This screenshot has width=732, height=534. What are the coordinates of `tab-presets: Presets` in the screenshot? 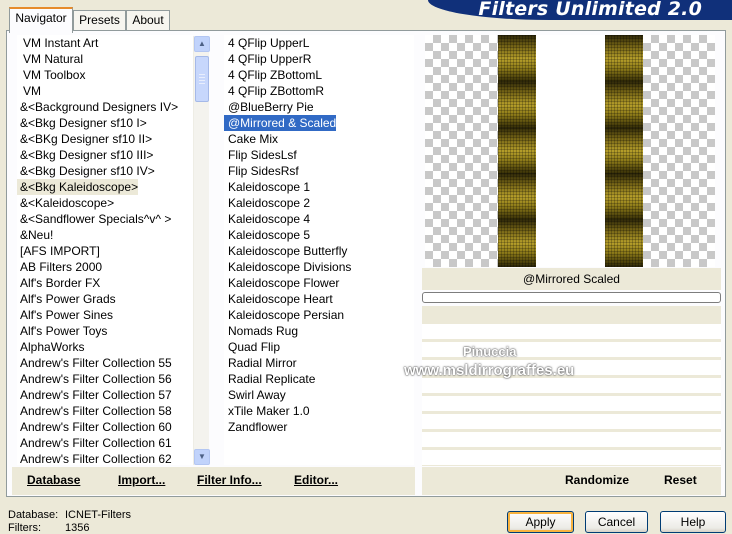 It's located at (99, 20).